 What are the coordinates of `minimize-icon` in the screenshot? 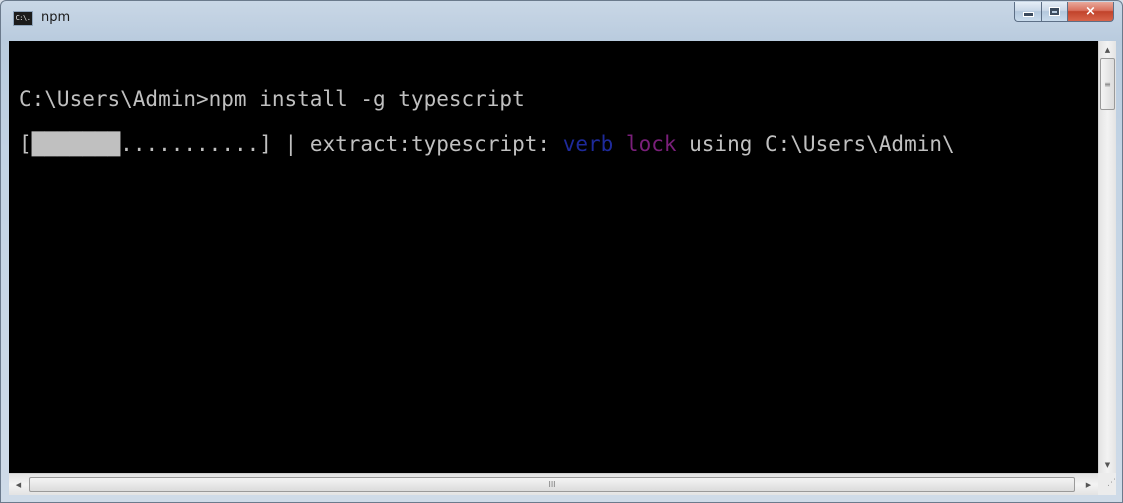 It's located at (1028, 14).